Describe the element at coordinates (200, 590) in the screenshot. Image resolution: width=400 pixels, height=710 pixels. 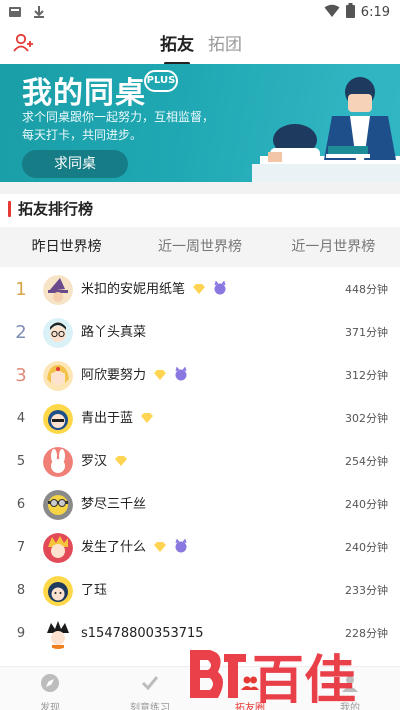
I see `list-item: 8 了珏 233分钟` at that location.